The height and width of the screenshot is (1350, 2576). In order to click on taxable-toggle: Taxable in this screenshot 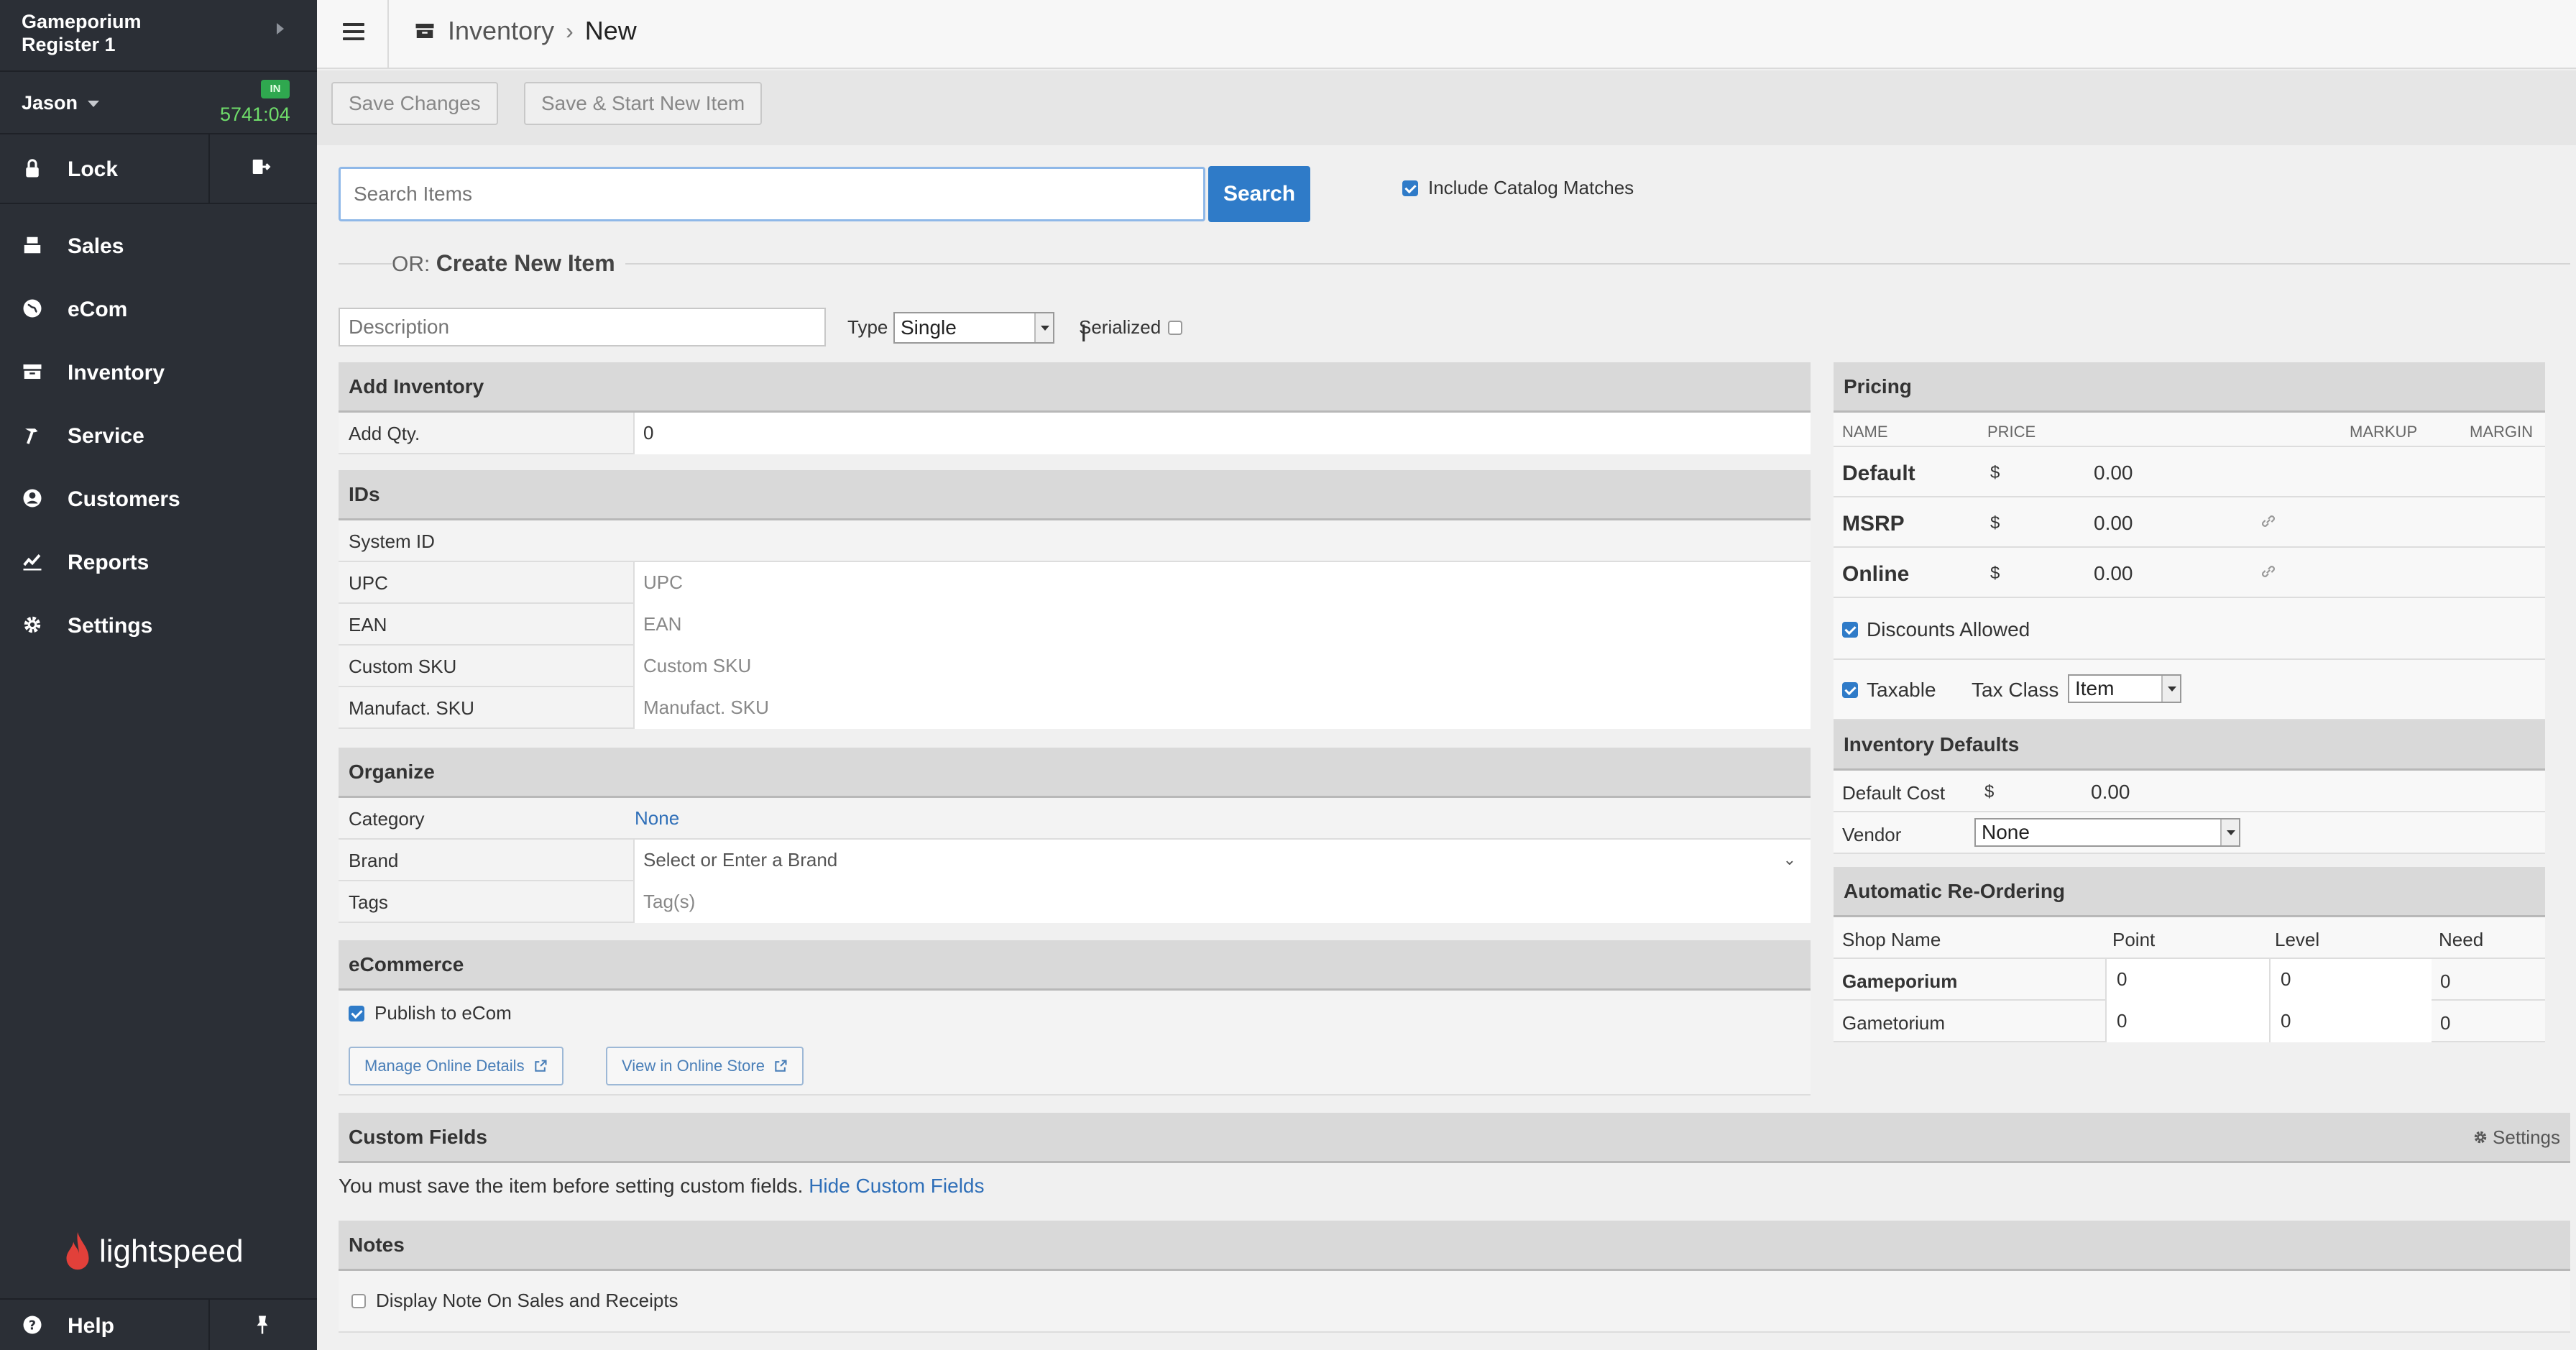, I will do `click(1889, 691)`.